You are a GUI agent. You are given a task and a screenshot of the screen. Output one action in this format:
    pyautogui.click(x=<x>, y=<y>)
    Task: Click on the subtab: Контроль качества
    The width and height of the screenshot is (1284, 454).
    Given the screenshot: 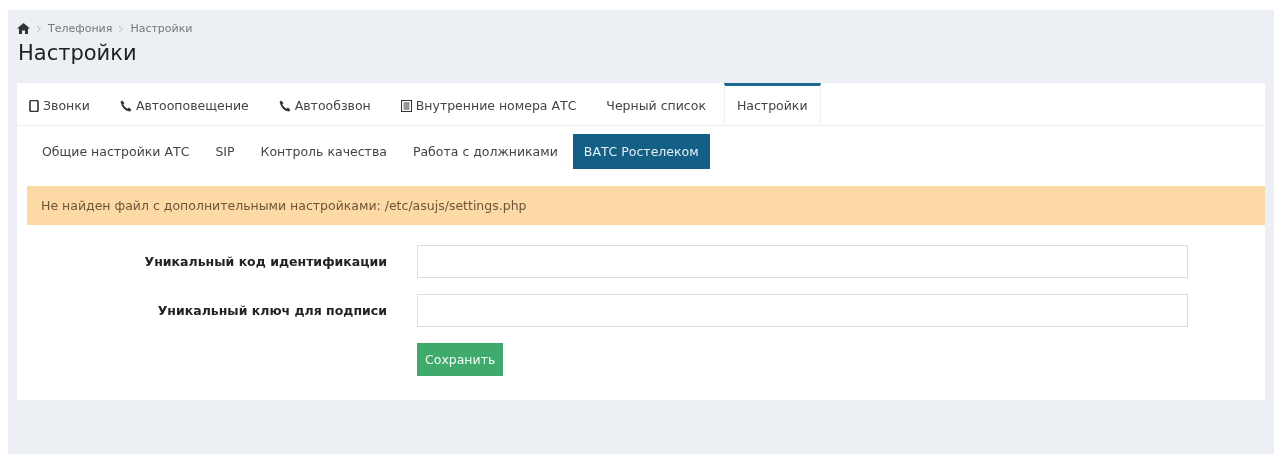 What is the action you would take?
    pyautogui.click(x=323, y=151)
    